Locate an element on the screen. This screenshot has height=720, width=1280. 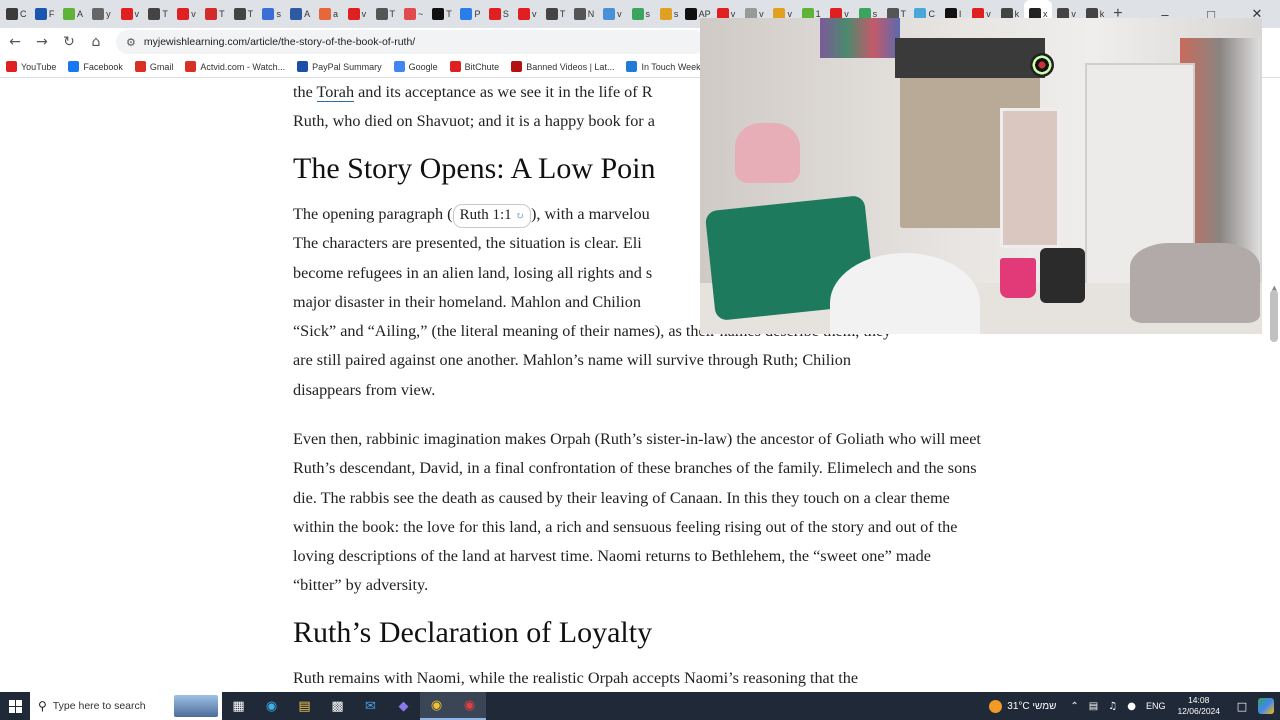
start-button is located at coordinates (15, 706).